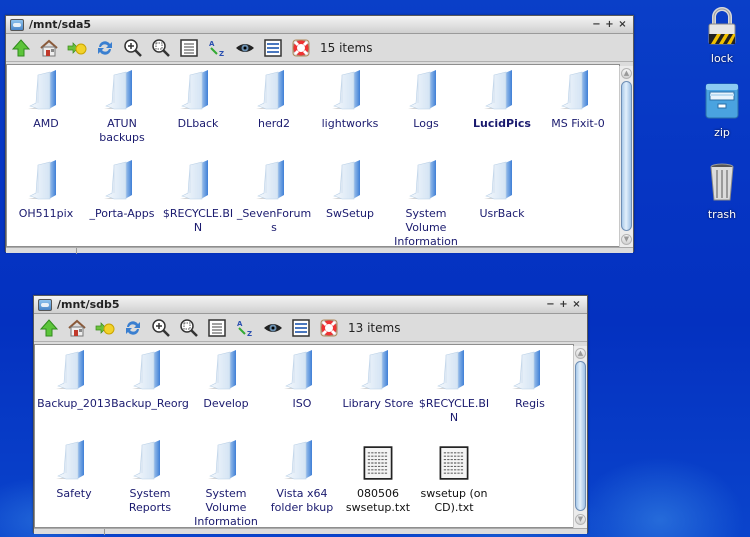  What do you see at coordinates (150, 477) in the screenshot?
I see `folder-item: System Reports` at bounding box center [150, 477].